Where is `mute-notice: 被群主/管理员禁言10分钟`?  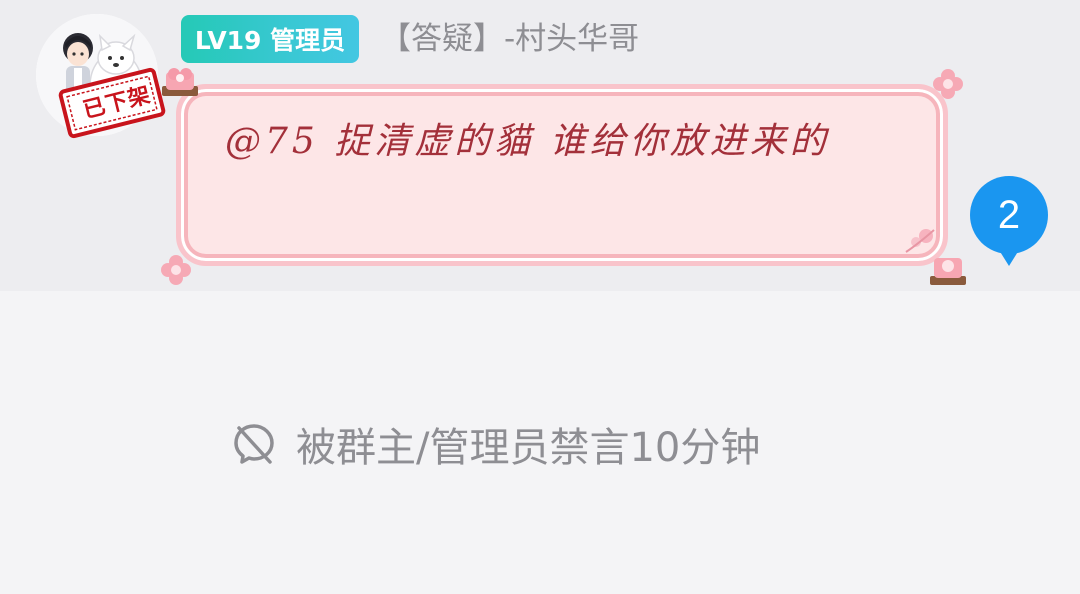
mute-notice: 被群主/管理员禁言10分钟 is located at coordinates (495, 444).